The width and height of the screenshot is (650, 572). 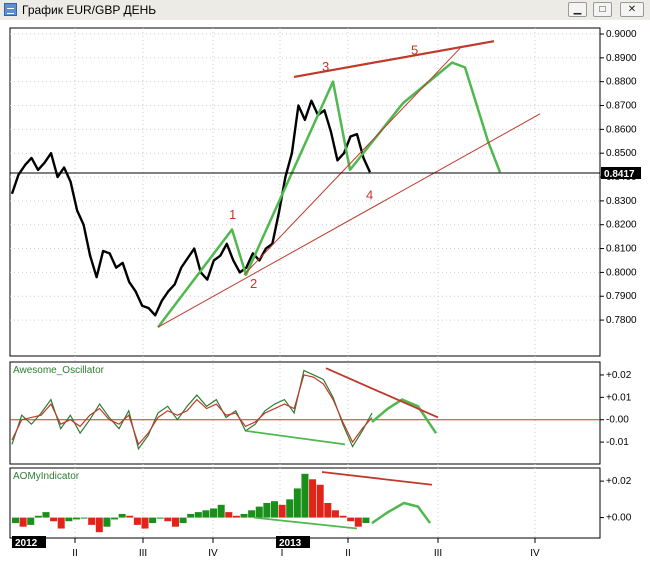 What do you see at coordinates (619, 481) in the screenshot?
I see `hist-tick-label: +0.02` at bounding box center [619, 481].